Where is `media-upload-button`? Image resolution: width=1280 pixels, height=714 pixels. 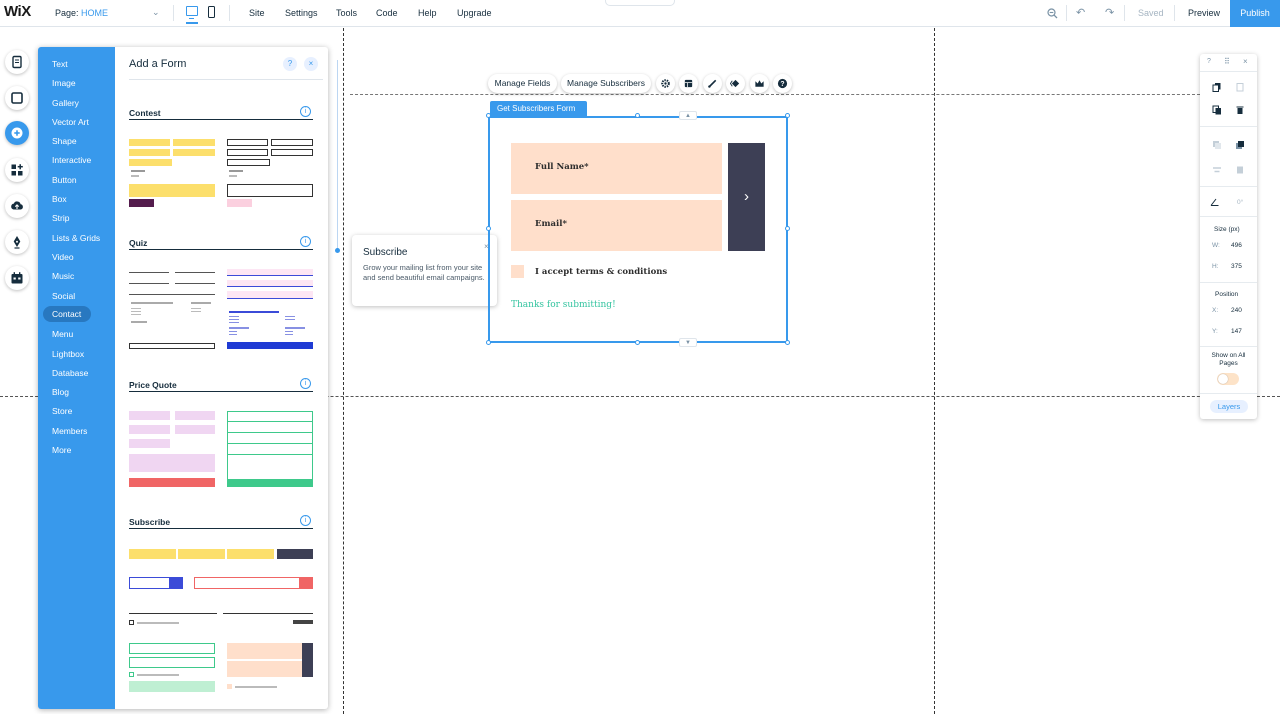
media-upload-button is located at coordinates (17, 206).